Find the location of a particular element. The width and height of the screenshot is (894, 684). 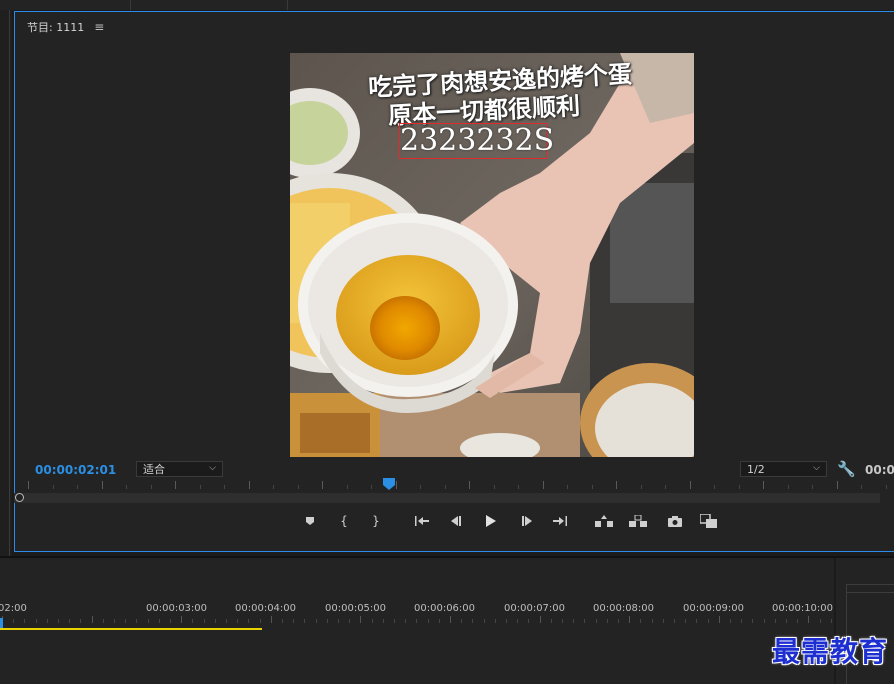

panel-title: 节目: 1111 is located at coordinates (55, 27).